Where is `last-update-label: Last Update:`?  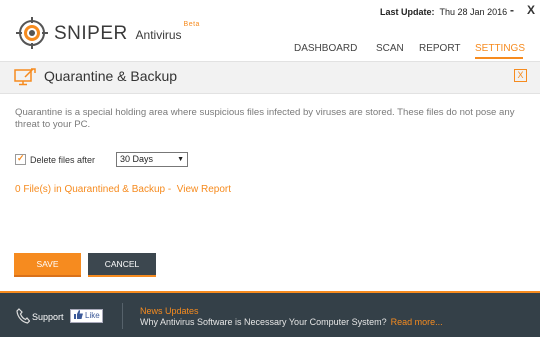 last-update-label: Last Update: is located at coordinates (407, 12).